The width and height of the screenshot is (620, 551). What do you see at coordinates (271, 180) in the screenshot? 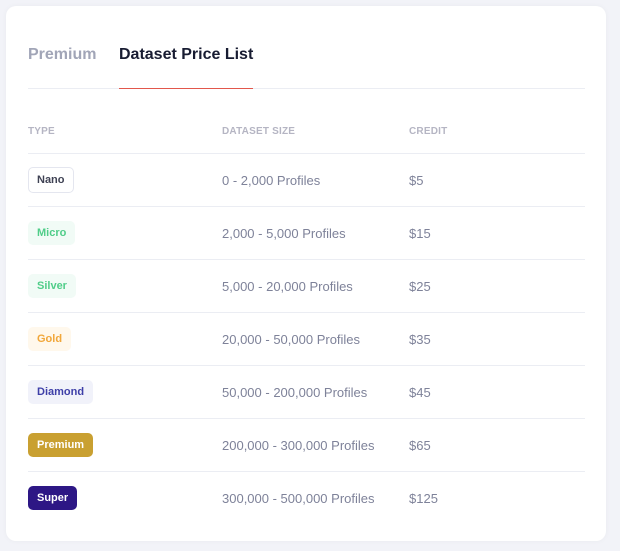
I see `dataset-size: 0 - 2,000 Profiles` at bounding box center [271, 180].